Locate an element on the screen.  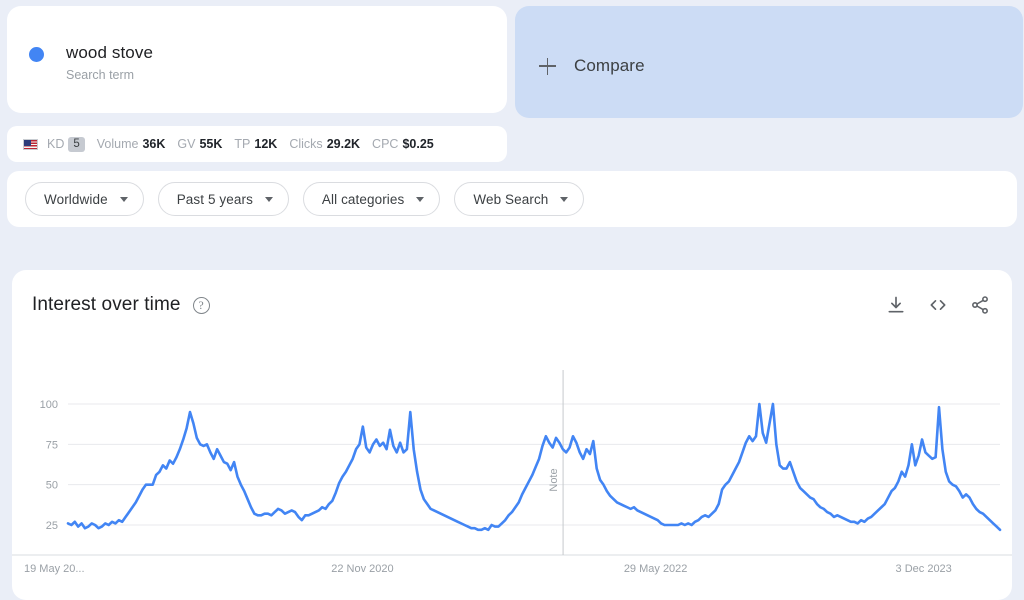
metric-clicks-value: 29.2K is located at coordinates (343, 144).